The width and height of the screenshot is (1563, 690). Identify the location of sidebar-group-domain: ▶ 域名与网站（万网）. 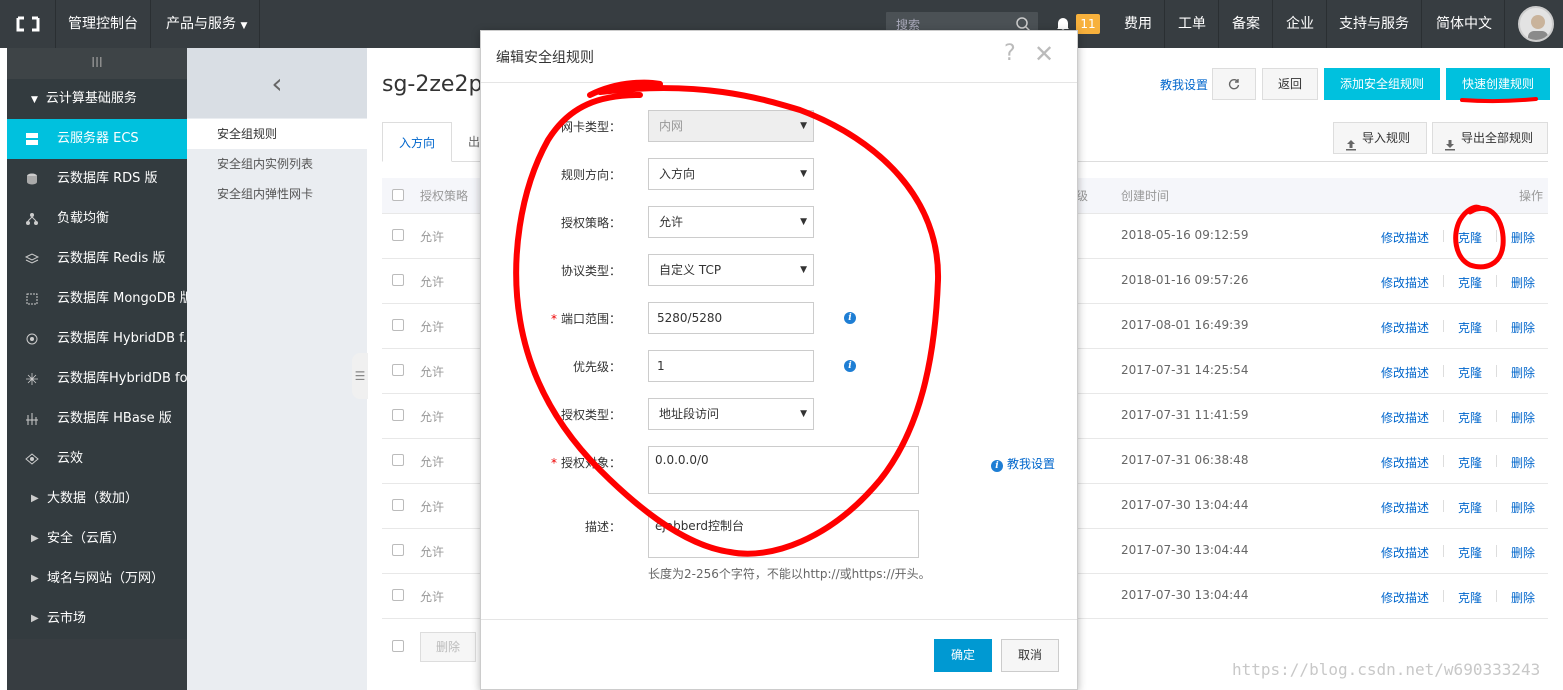
(97, 579).